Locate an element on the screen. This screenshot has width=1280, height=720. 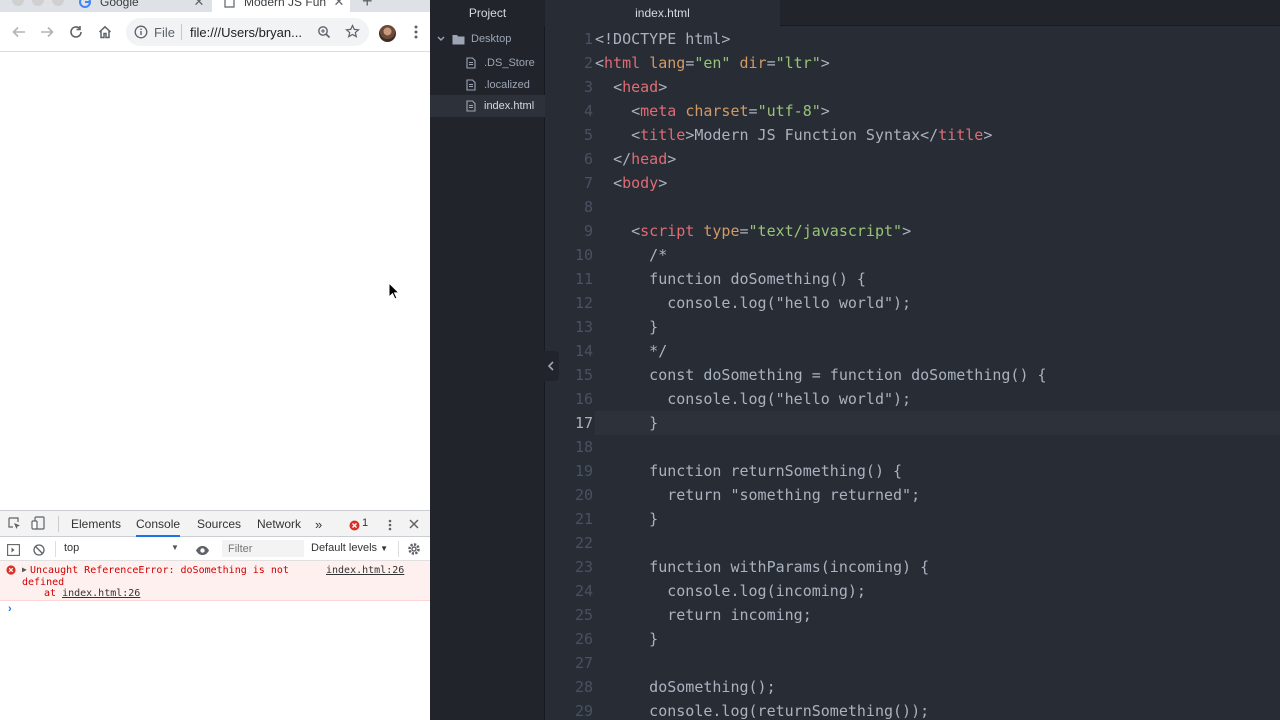
back-button is located at coordinates (19, 32).